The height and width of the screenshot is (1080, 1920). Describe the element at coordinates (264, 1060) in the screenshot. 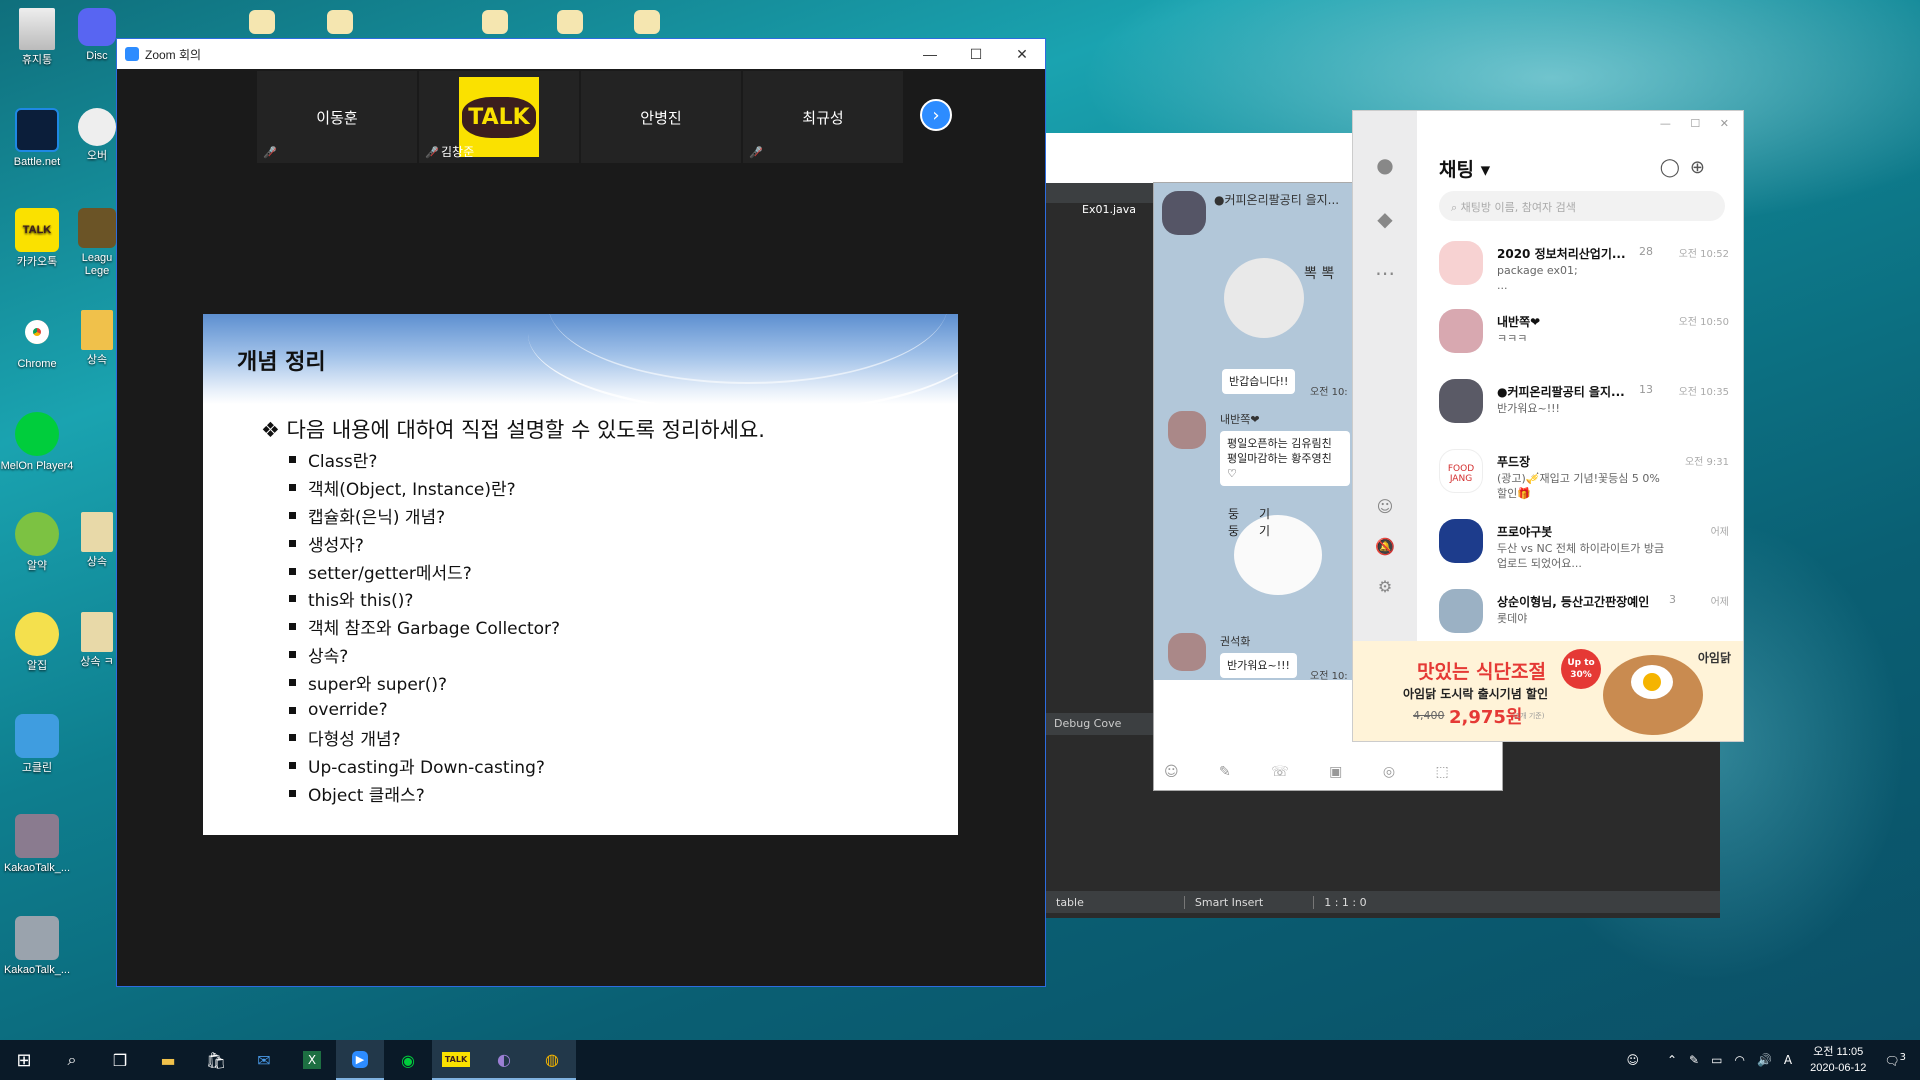

I see `taskbar-mail: ✉` at that location.